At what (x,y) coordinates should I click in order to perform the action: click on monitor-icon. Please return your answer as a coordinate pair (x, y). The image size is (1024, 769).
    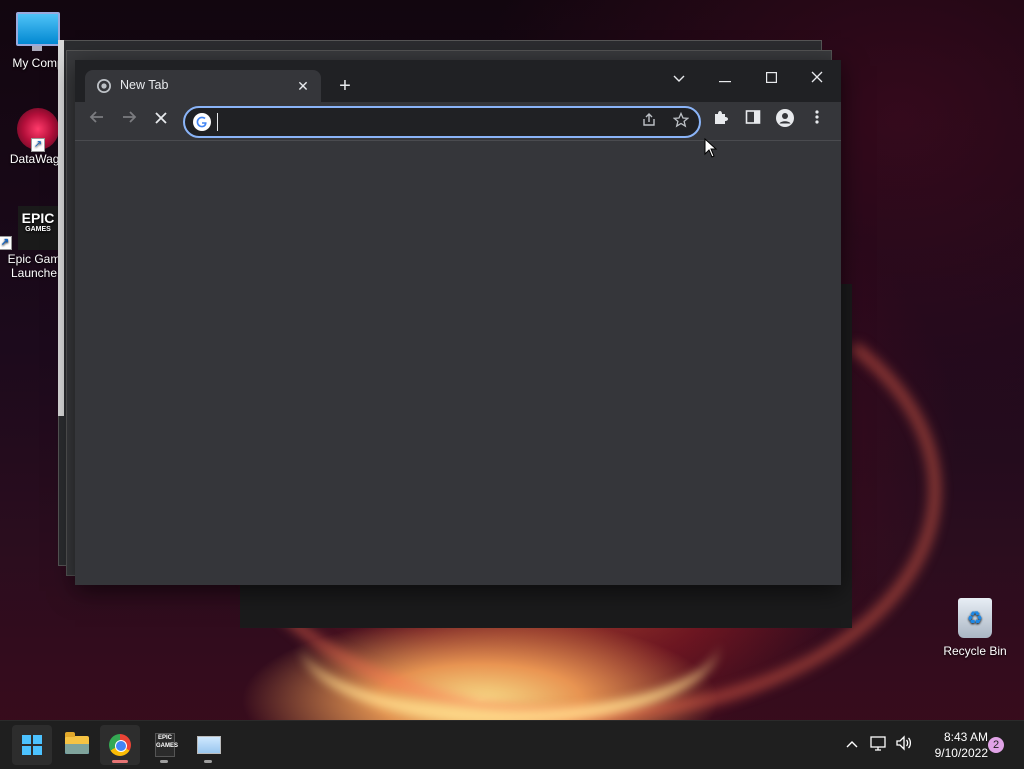
    Looking at the image, I should click on (38, 31).